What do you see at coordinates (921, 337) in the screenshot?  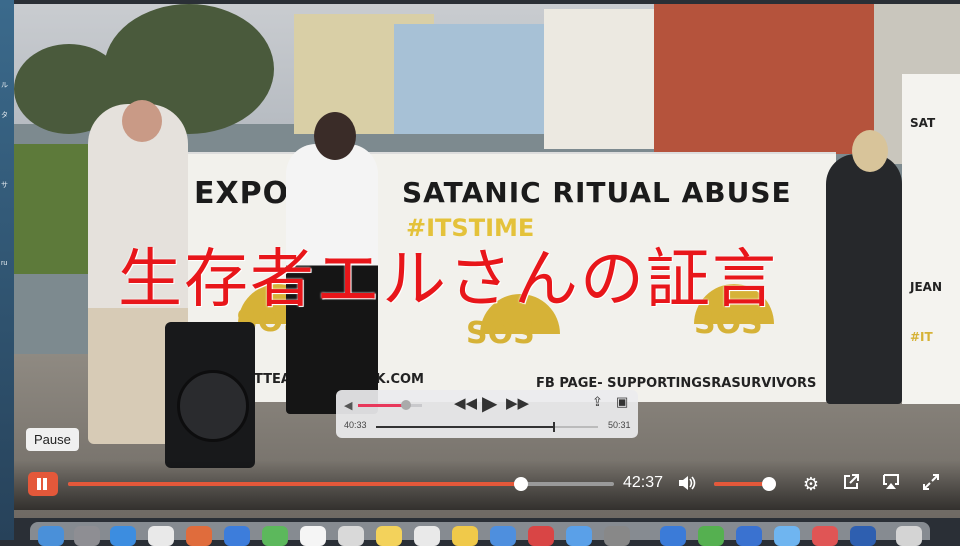 I see `side-banner-line: #IT` at bounding box center [921, 337].